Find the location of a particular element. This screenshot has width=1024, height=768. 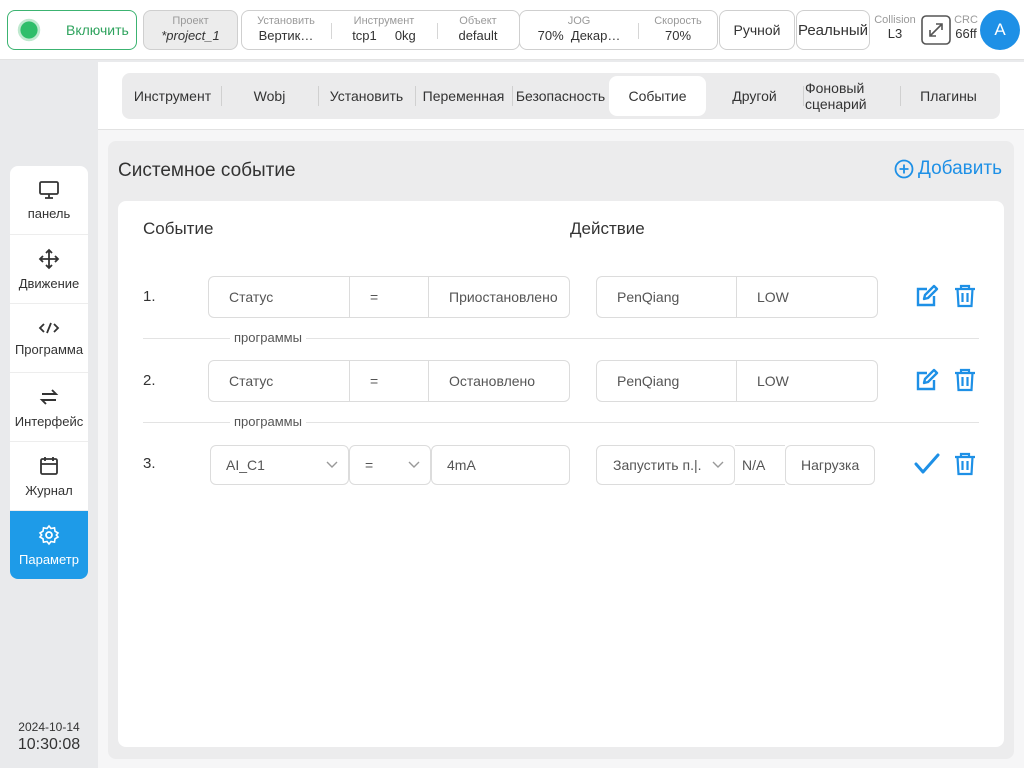

project-box: Проект *project_1 is located at coordinates (190, 30).